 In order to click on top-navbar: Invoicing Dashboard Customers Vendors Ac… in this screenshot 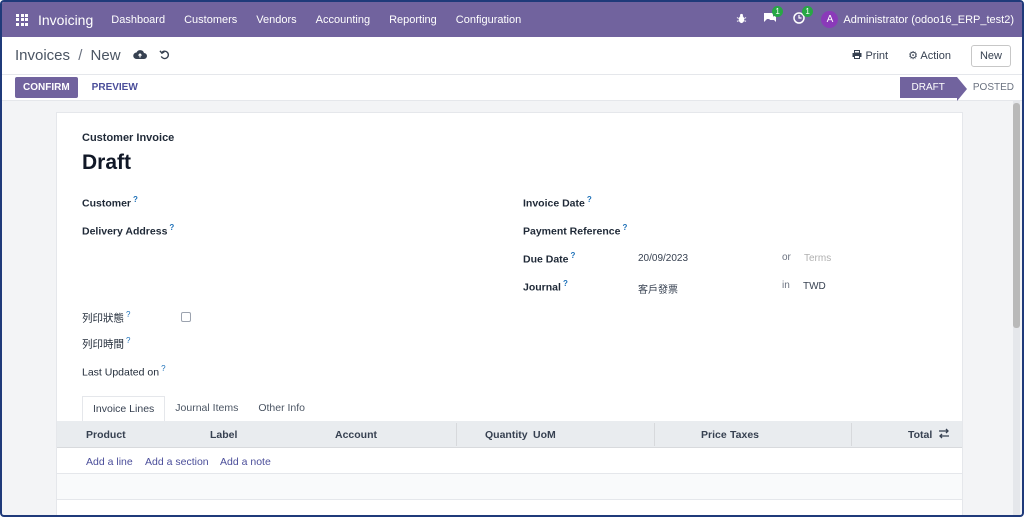, I will do `click(512, 19)`.